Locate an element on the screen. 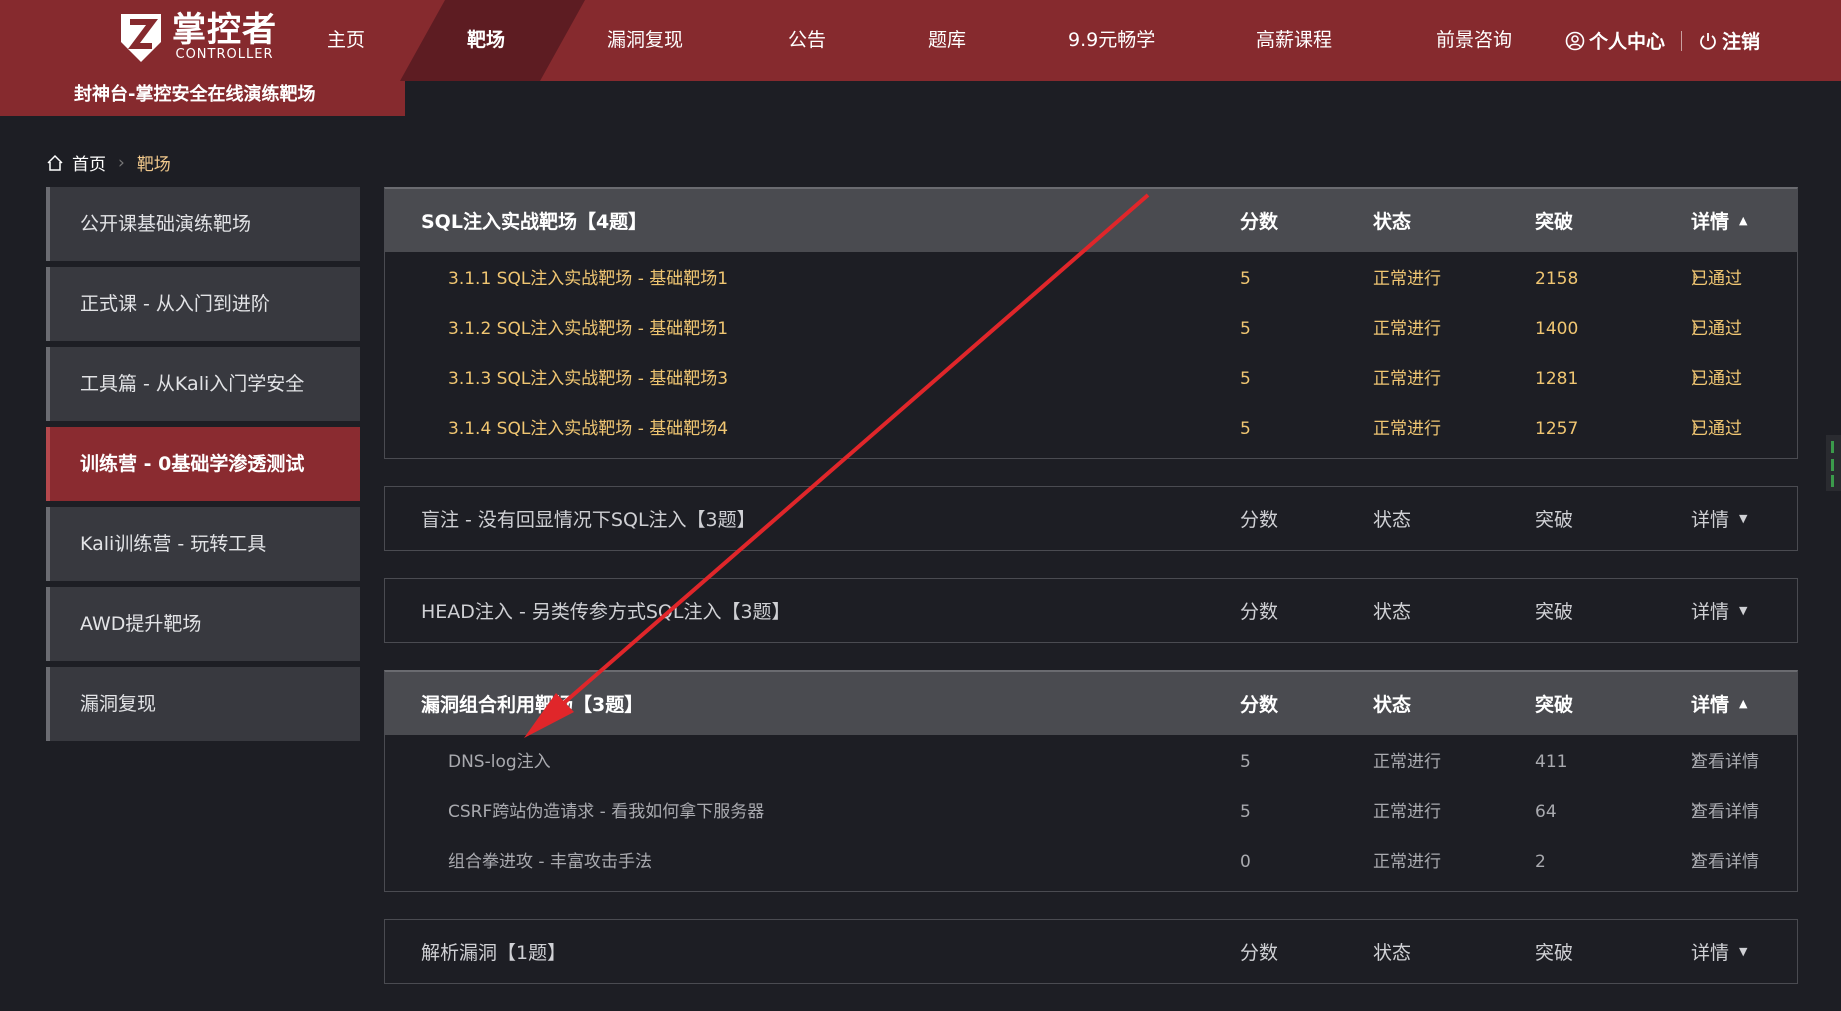  row-solved: 411 is located at coordinates (1551, 762).